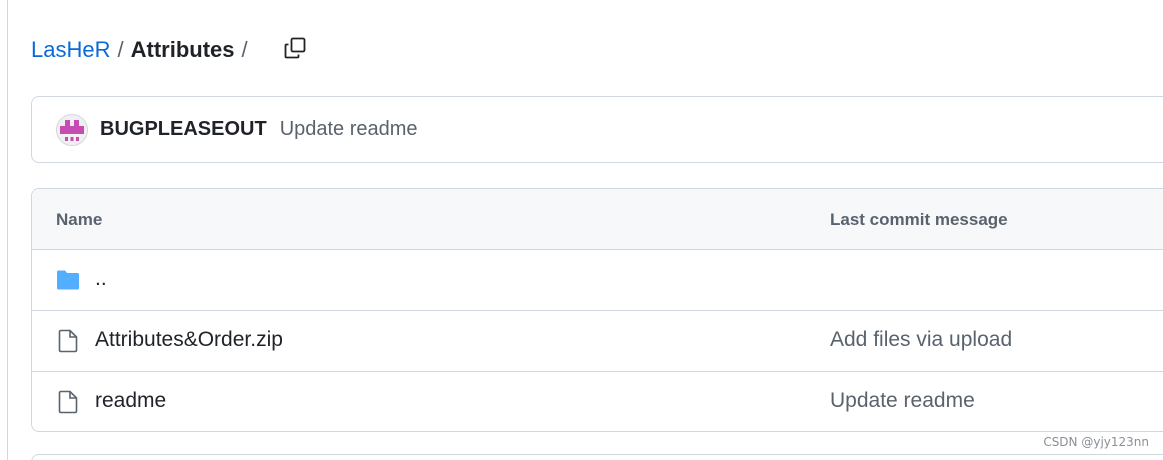 The height and width of the screenshot is (460, 1163). Describe the element at coordinates (101, 279) in the screenshot. I see `parent-directory-link: ..` at that location.